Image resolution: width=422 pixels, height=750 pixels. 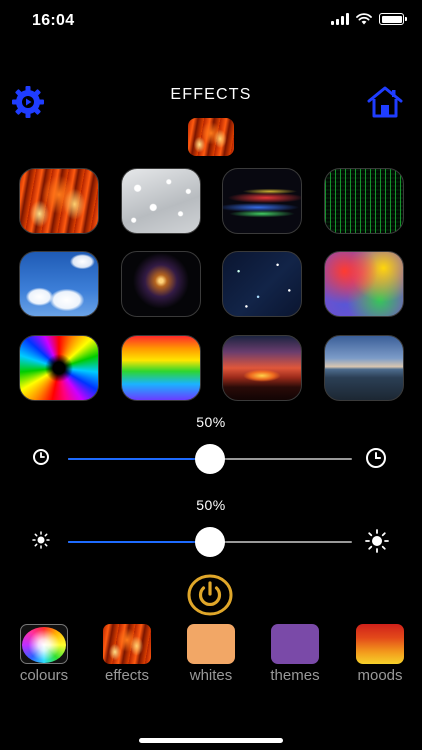 What do you see at coordinates (380, 675) in the screenshot?
I see `tab-label: moods` at bounding box center [380, 675].